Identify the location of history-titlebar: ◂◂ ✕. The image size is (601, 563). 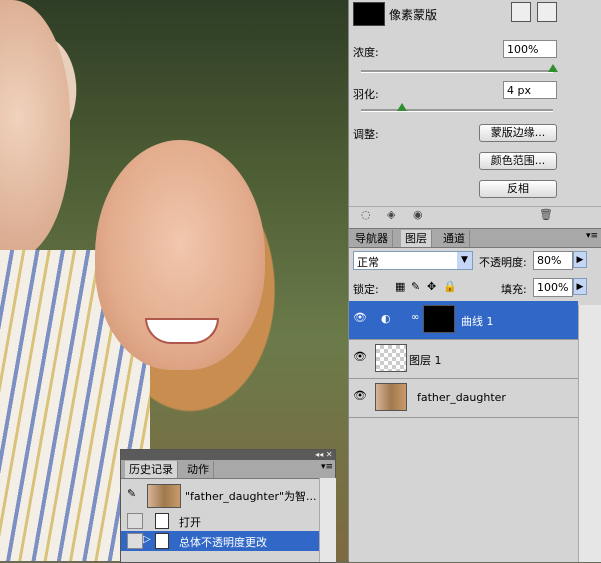
(228, 455).